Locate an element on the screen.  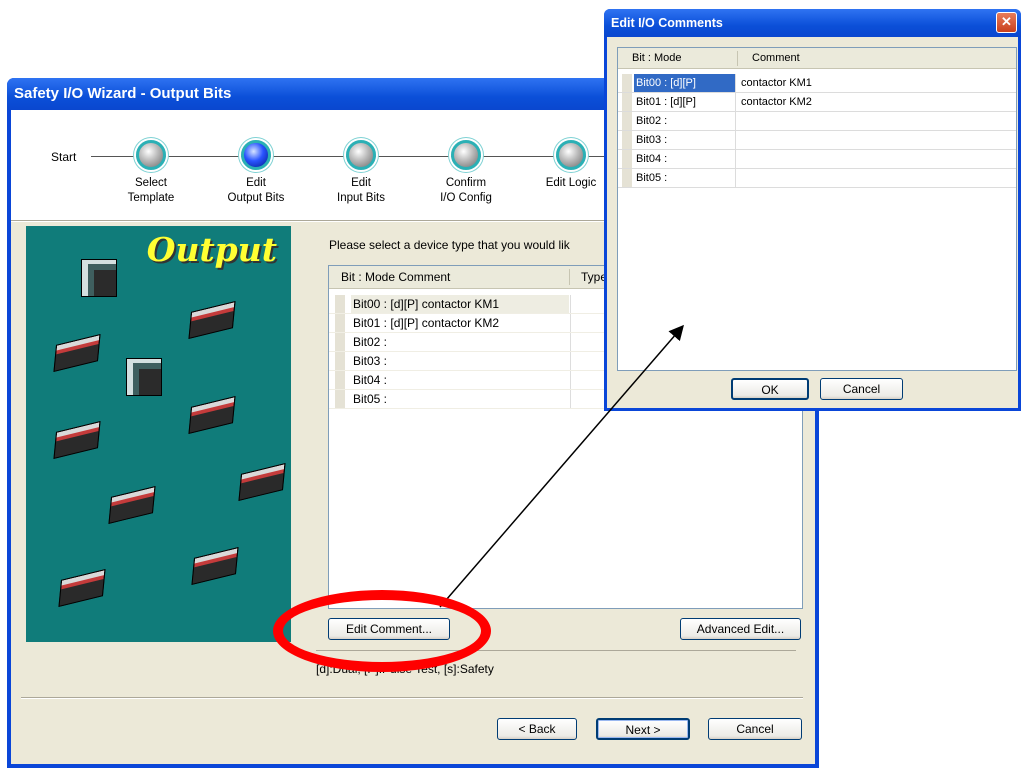
annotation-overlay is located at coordinates (561, 466).